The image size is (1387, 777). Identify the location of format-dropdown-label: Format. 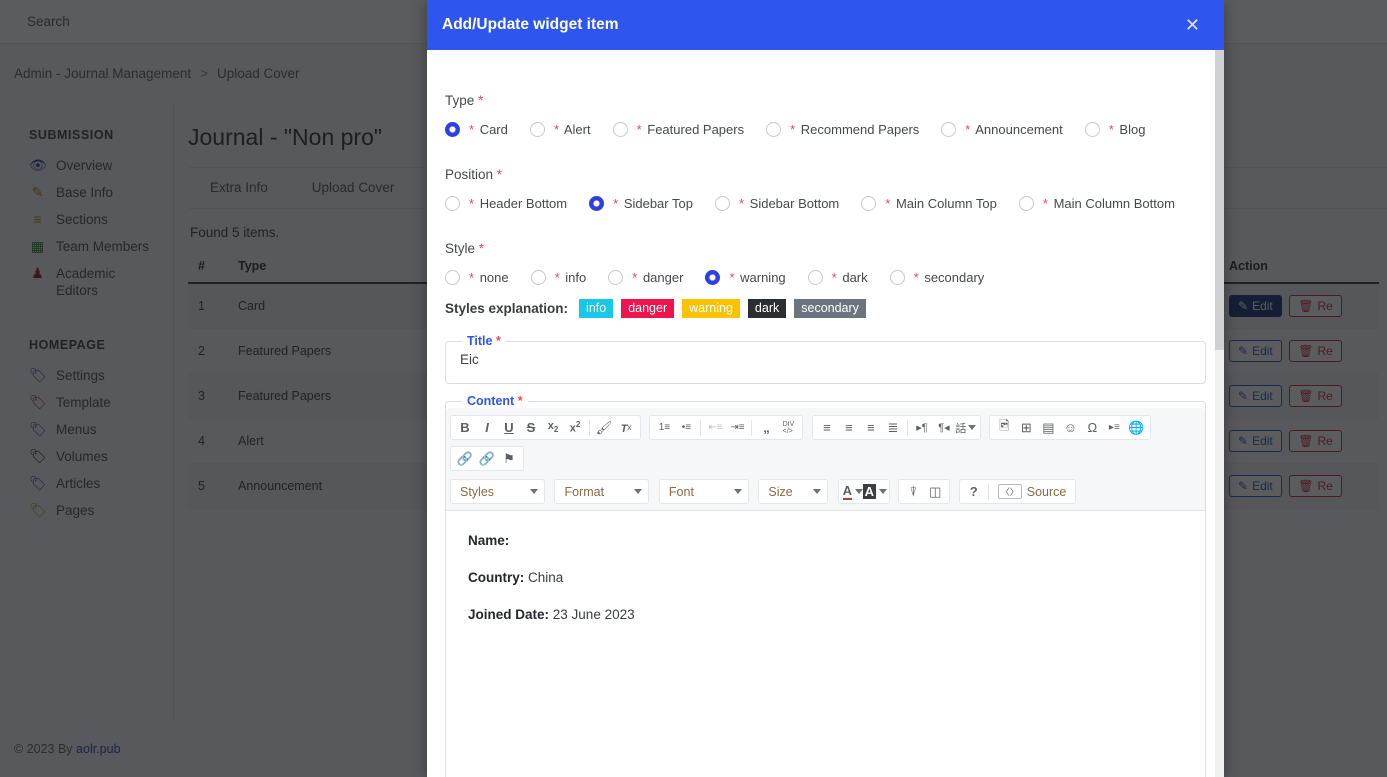
(584, 491).